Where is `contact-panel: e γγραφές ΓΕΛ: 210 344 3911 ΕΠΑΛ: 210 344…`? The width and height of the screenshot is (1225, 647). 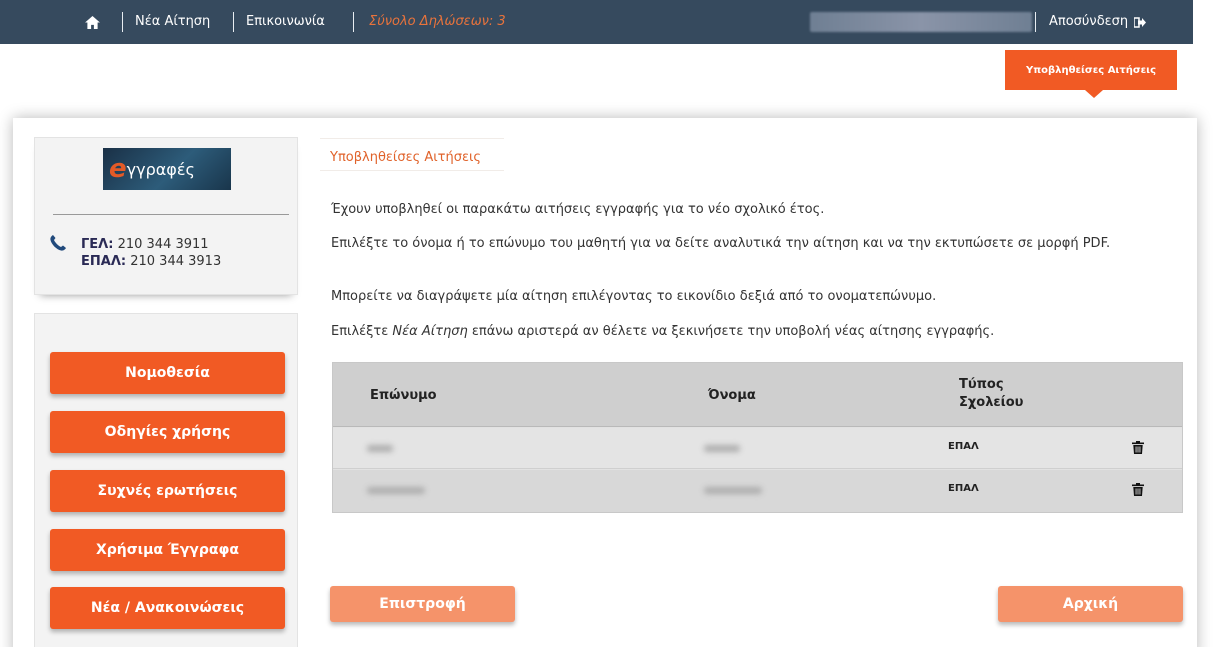 contact-panel: e γγραφές ΓΕΛ: 210 344 3911 ΕΠΑΛ: 210 344… is located at coordinates (166, 216).